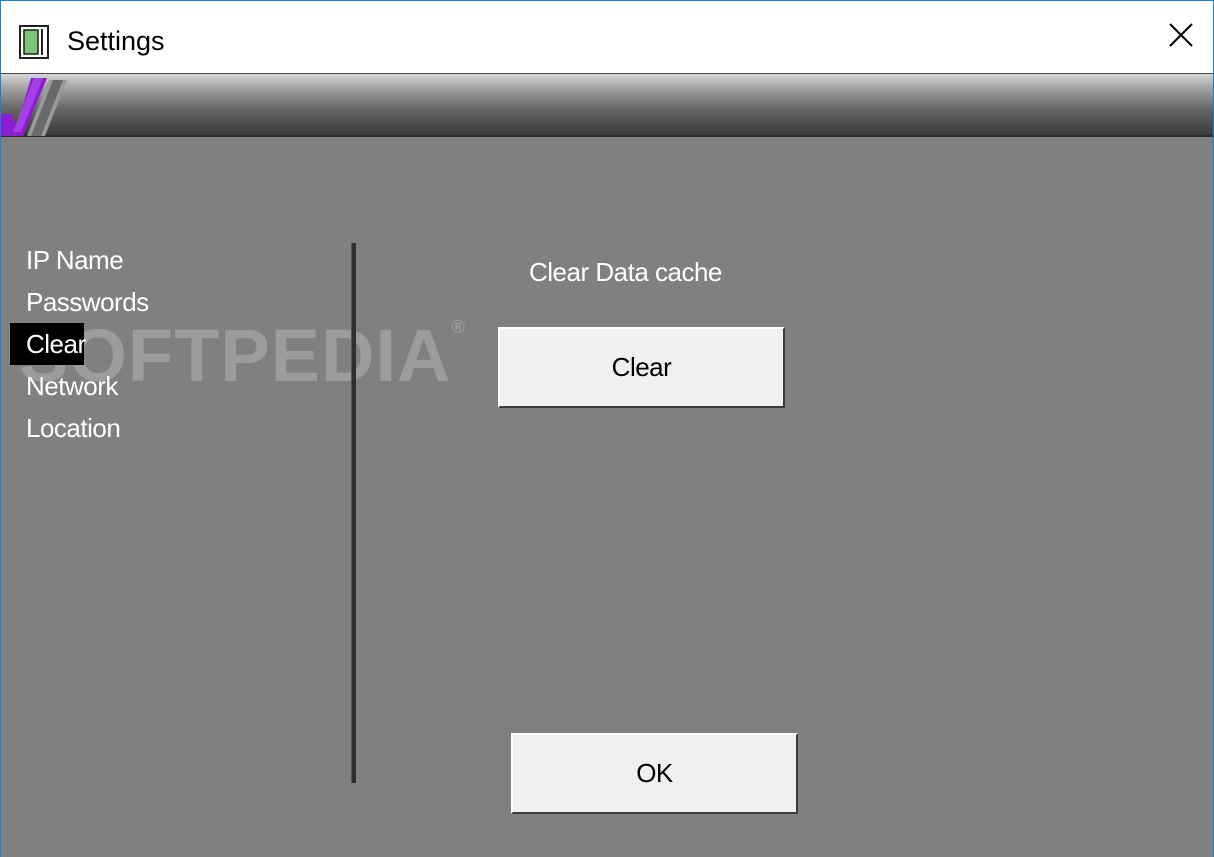  I want to click on clear-cache-button: Clear, so click(641, 367).